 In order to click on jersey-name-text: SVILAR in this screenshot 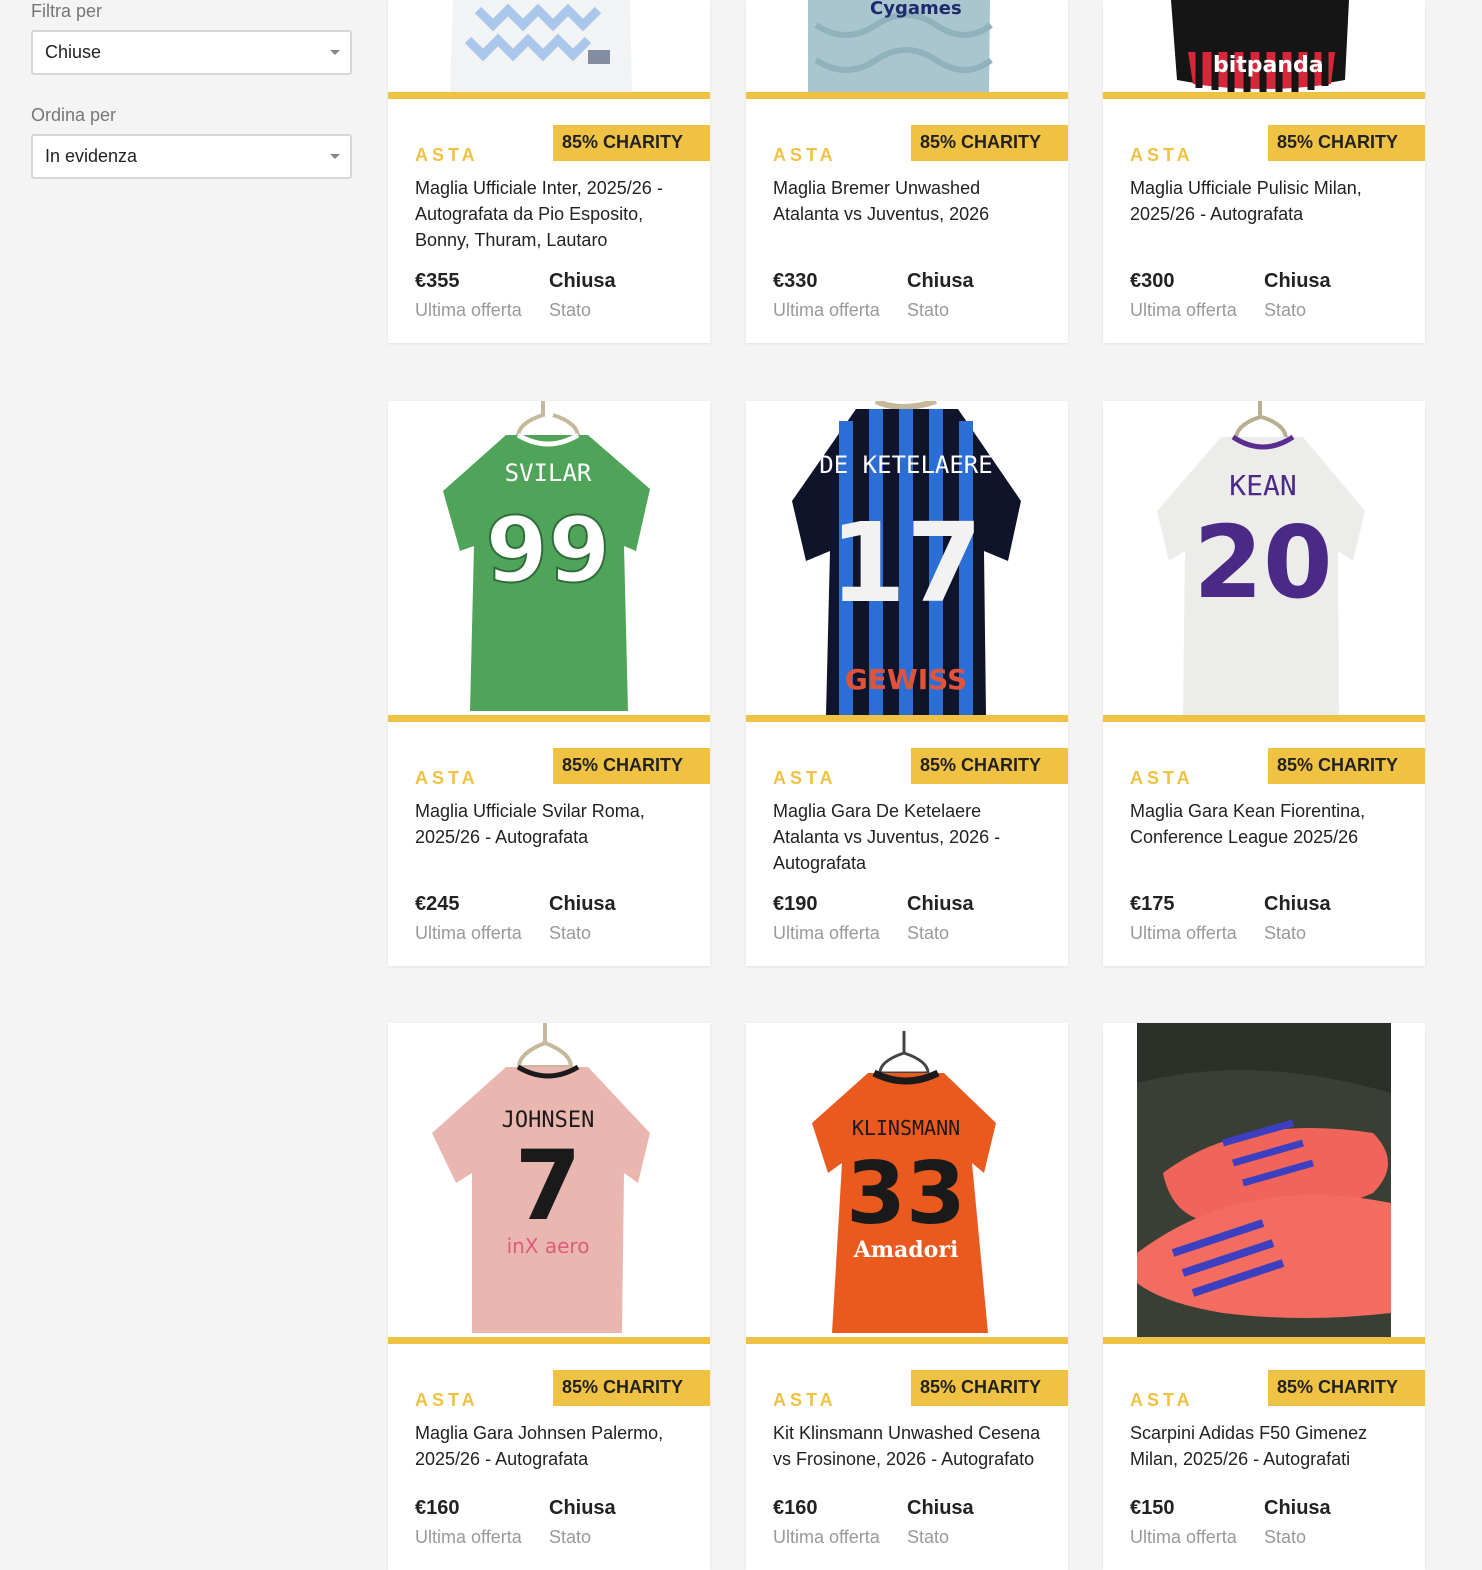, I will do `click(548, 473)`.